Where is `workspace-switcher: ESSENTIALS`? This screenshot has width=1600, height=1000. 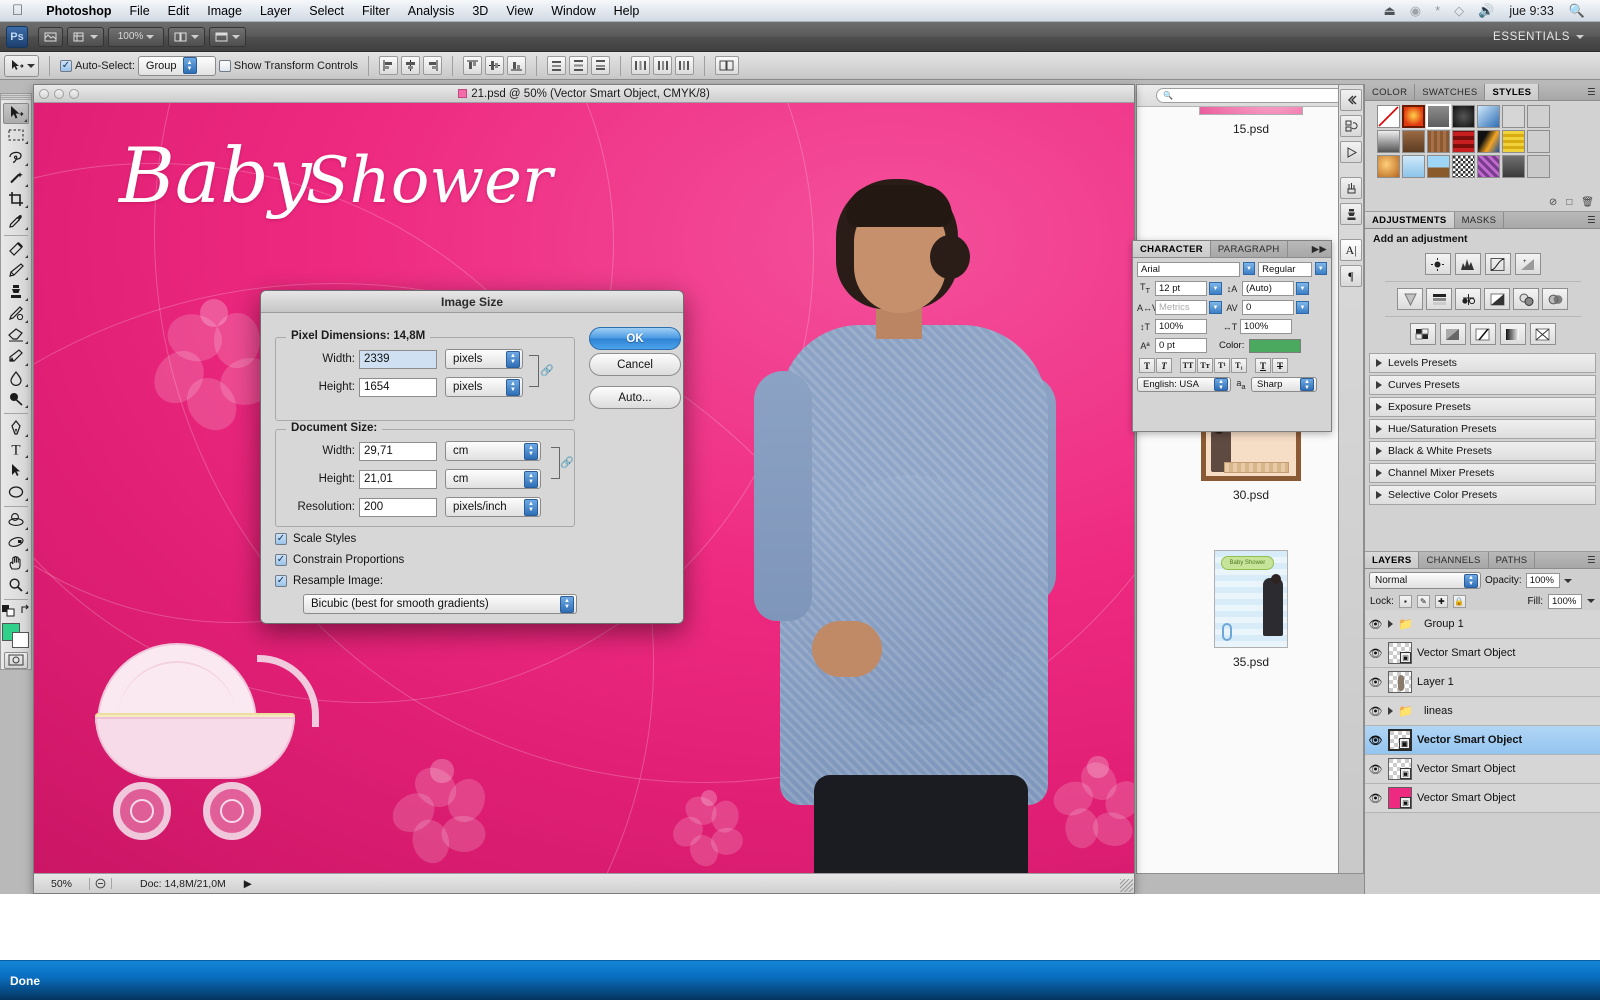 workspace-switcher: ESSENTIALS is located at coordinates (1543, 37).